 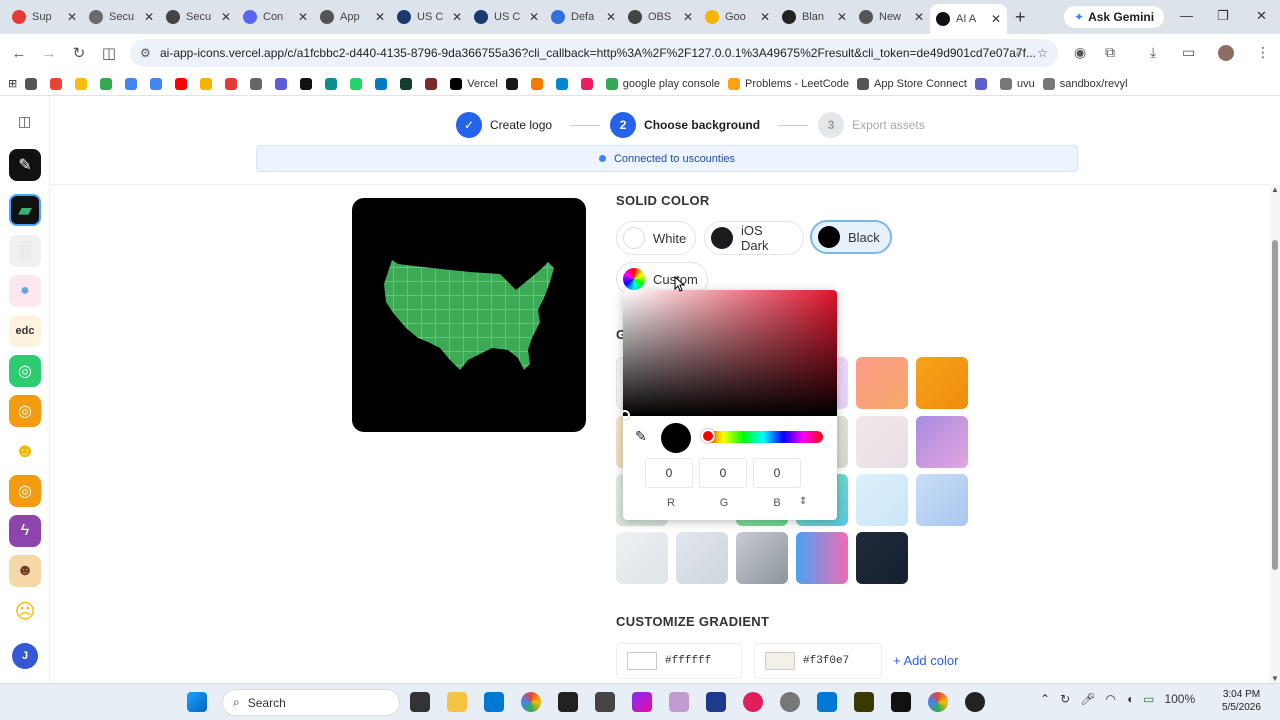 What do you see at coordinates (1275, 405) in the screenshot?
I see `scroll-thumb` at bounding box center [1275, 405].